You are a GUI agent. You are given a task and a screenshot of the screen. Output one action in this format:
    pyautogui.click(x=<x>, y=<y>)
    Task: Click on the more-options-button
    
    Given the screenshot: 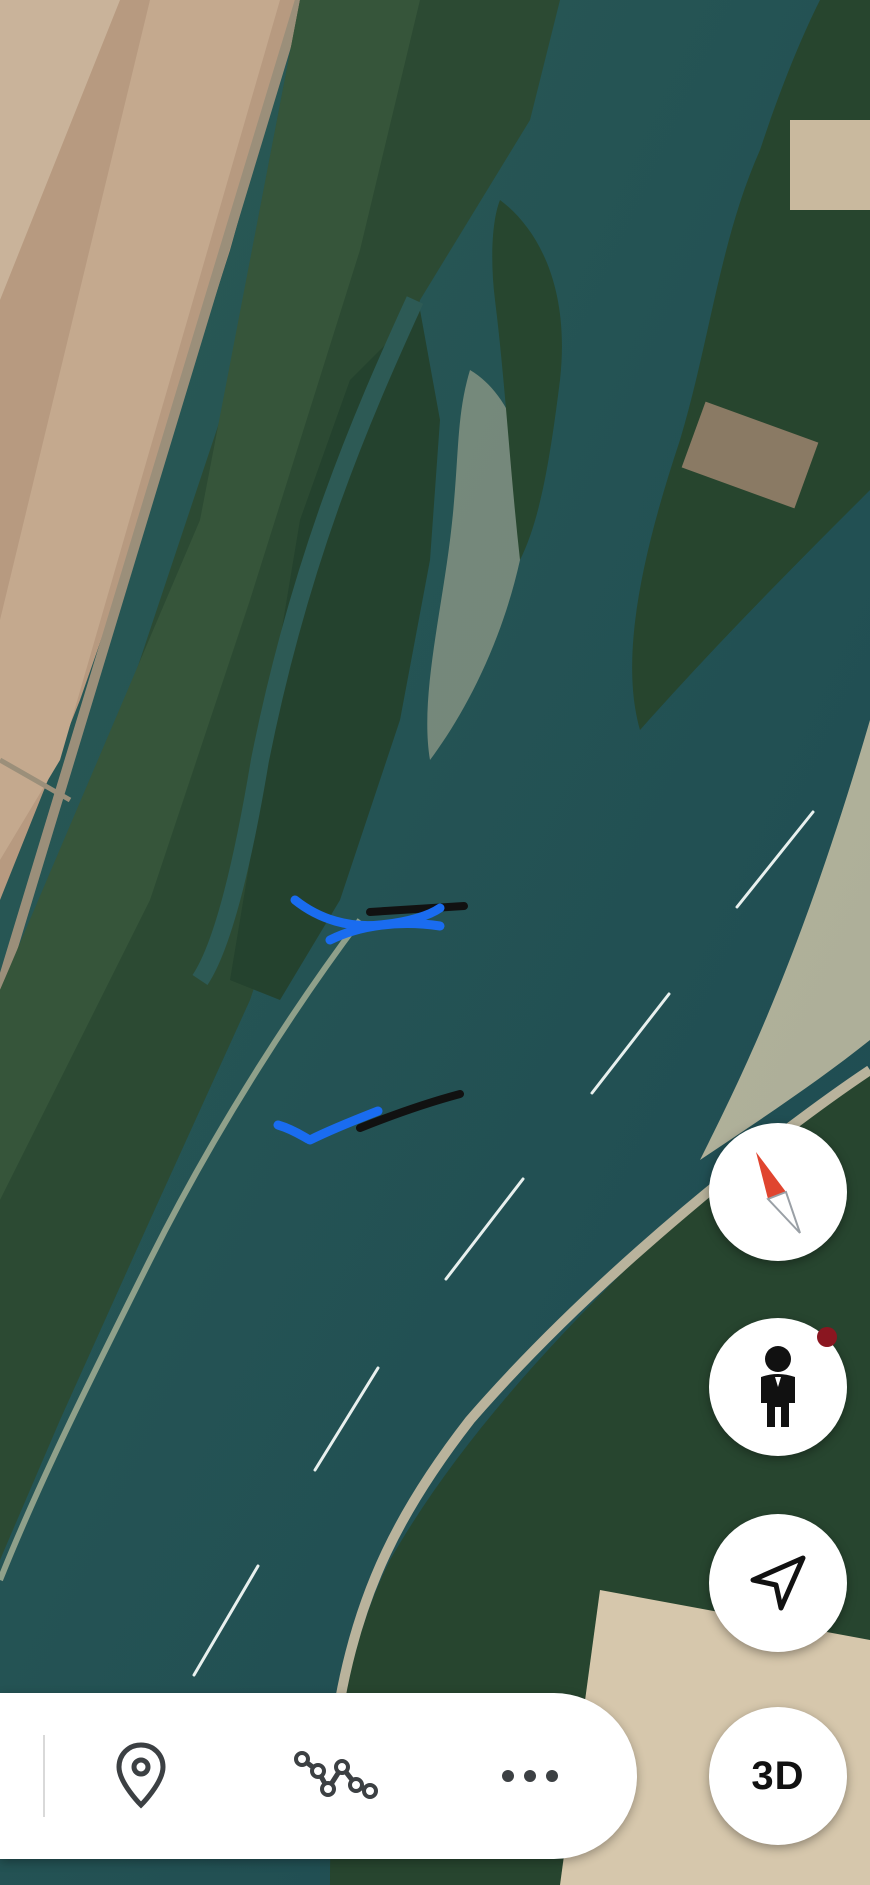 What is the action you would take?
    pyautogui.click(x=530, y=1776)
    